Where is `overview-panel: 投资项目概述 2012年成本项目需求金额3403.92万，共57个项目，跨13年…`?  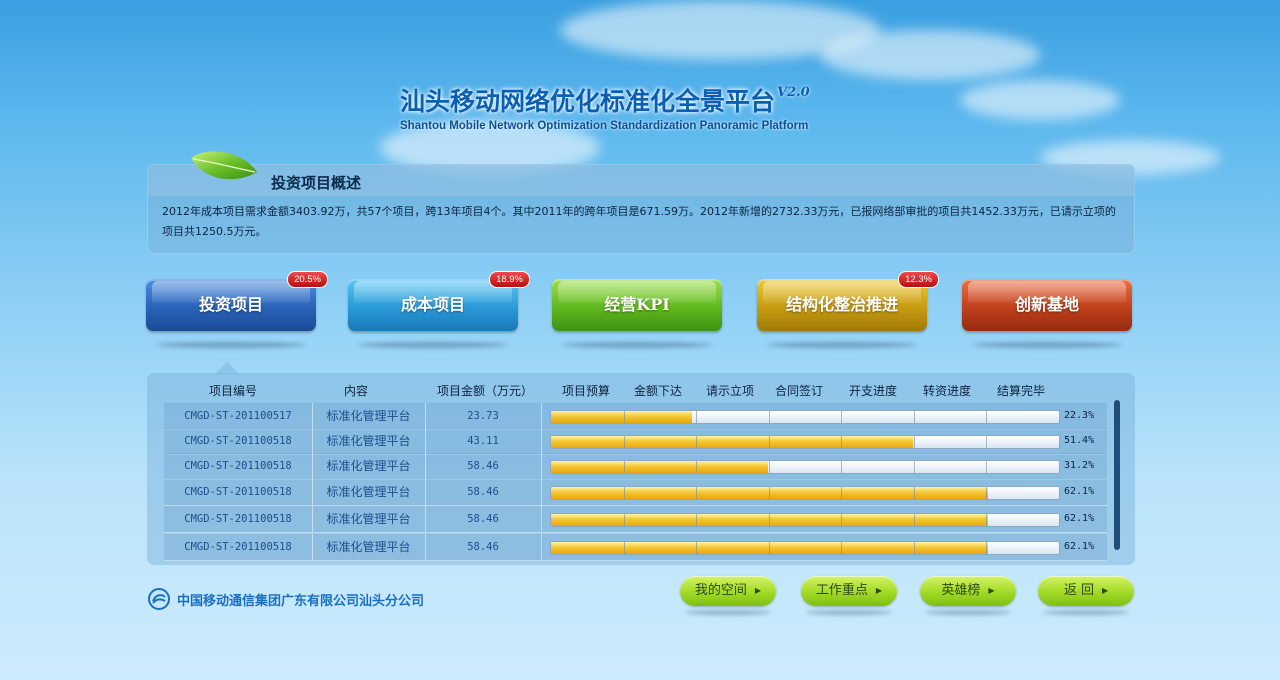
overview-panel: 投资项目概述 2012年成本项目需求金额3403.92万，共57个项目，跨13年… is located at coordinates (641, 202).